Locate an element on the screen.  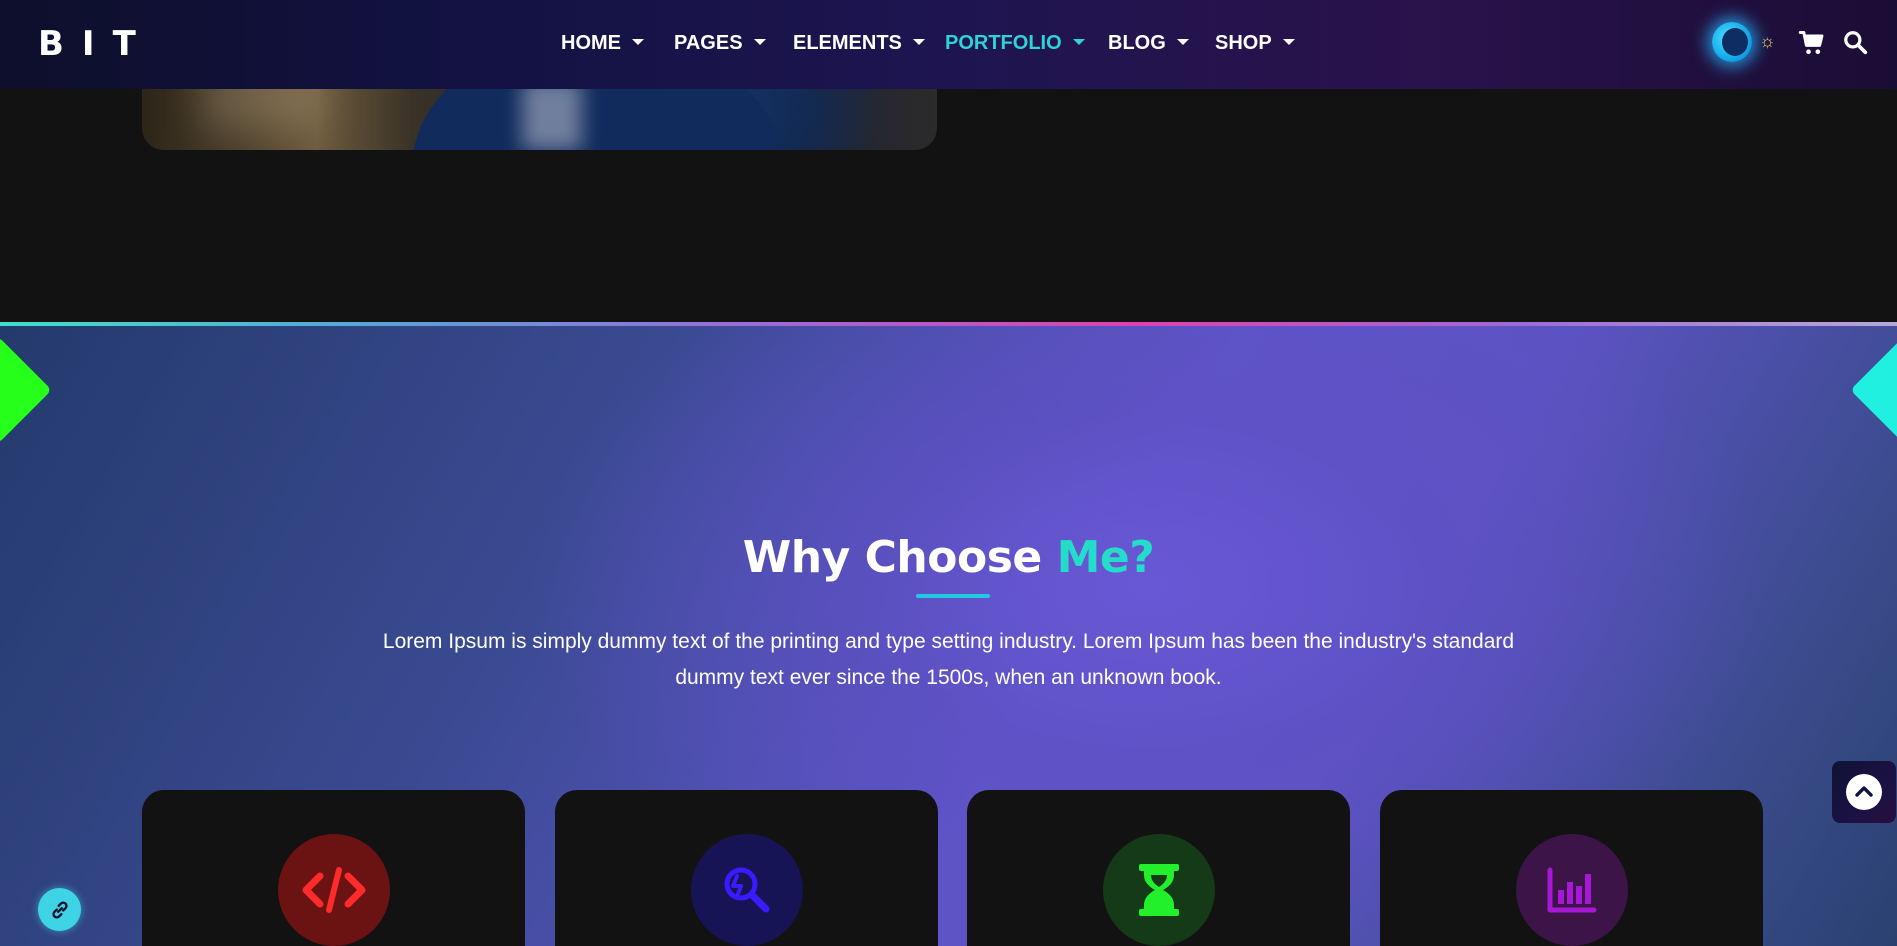
bar-chart-icon is located at coordinates (1572, 890).